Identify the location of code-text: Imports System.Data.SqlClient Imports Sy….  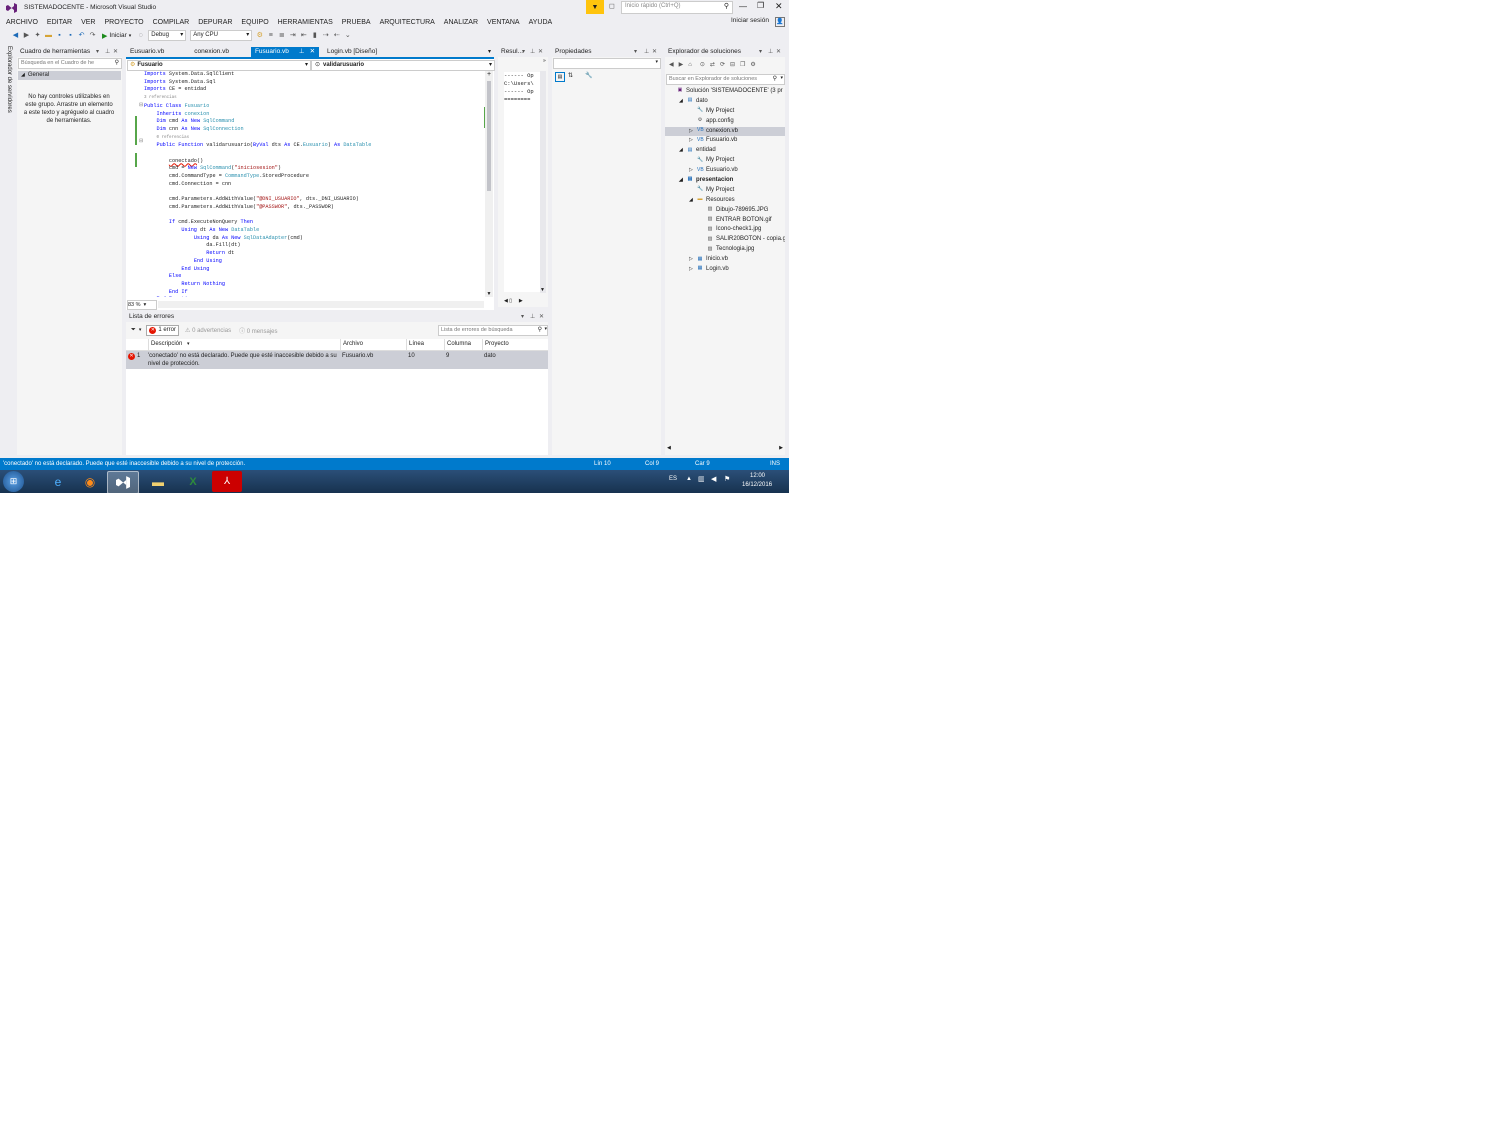
(314, 184).